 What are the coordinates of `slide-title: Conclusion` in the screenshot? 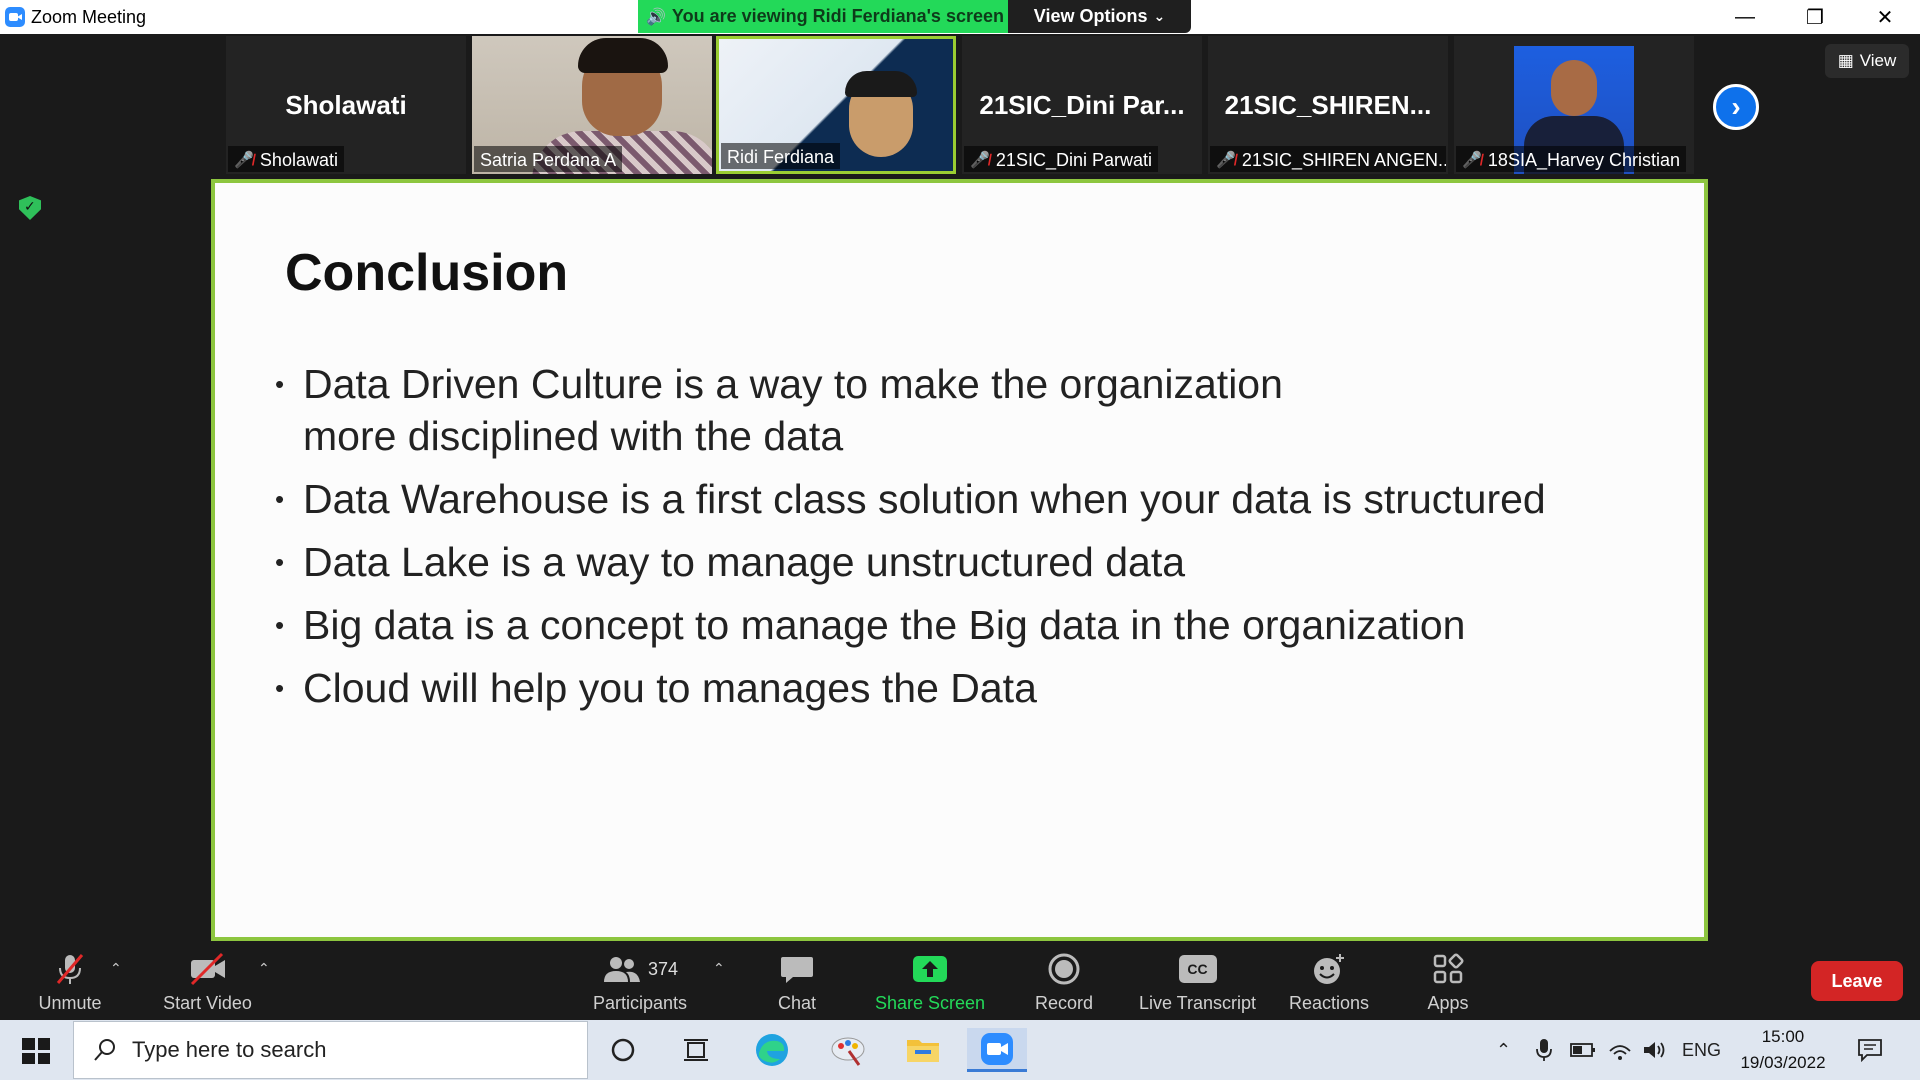 It's located at (427, 273).